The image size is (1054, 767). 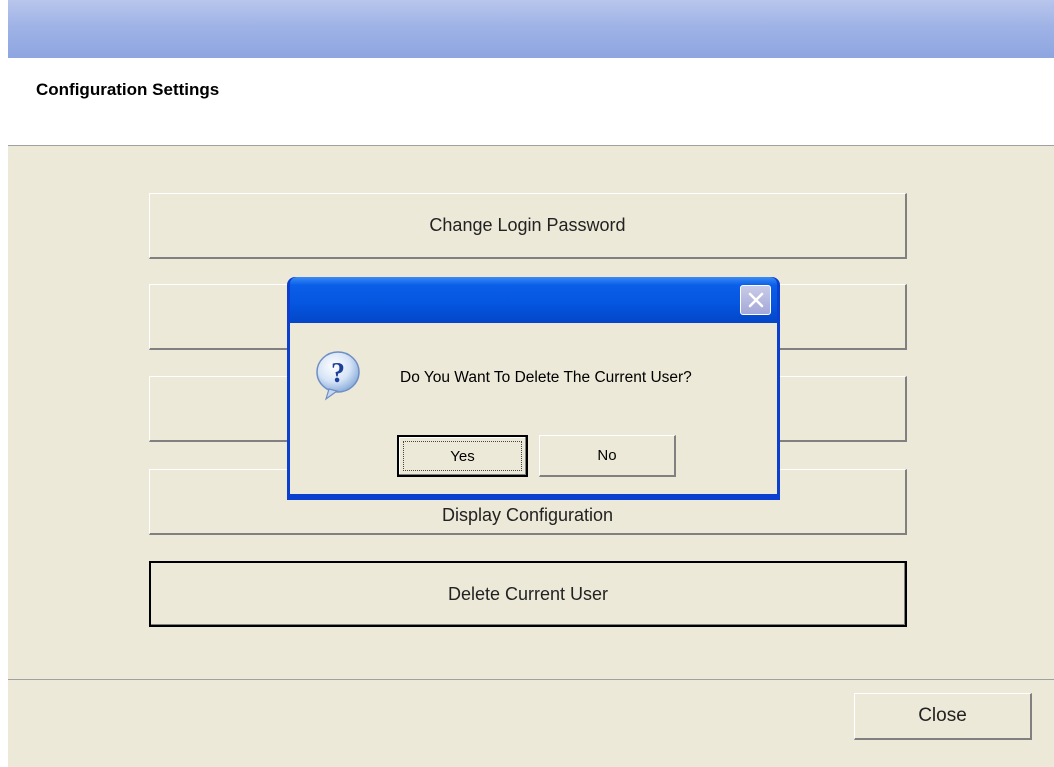 What do you see at coordinates (528, 226) in the screenshot?
I see `change-login-password-button: Change Login Password` at bounding box center [528, 226].